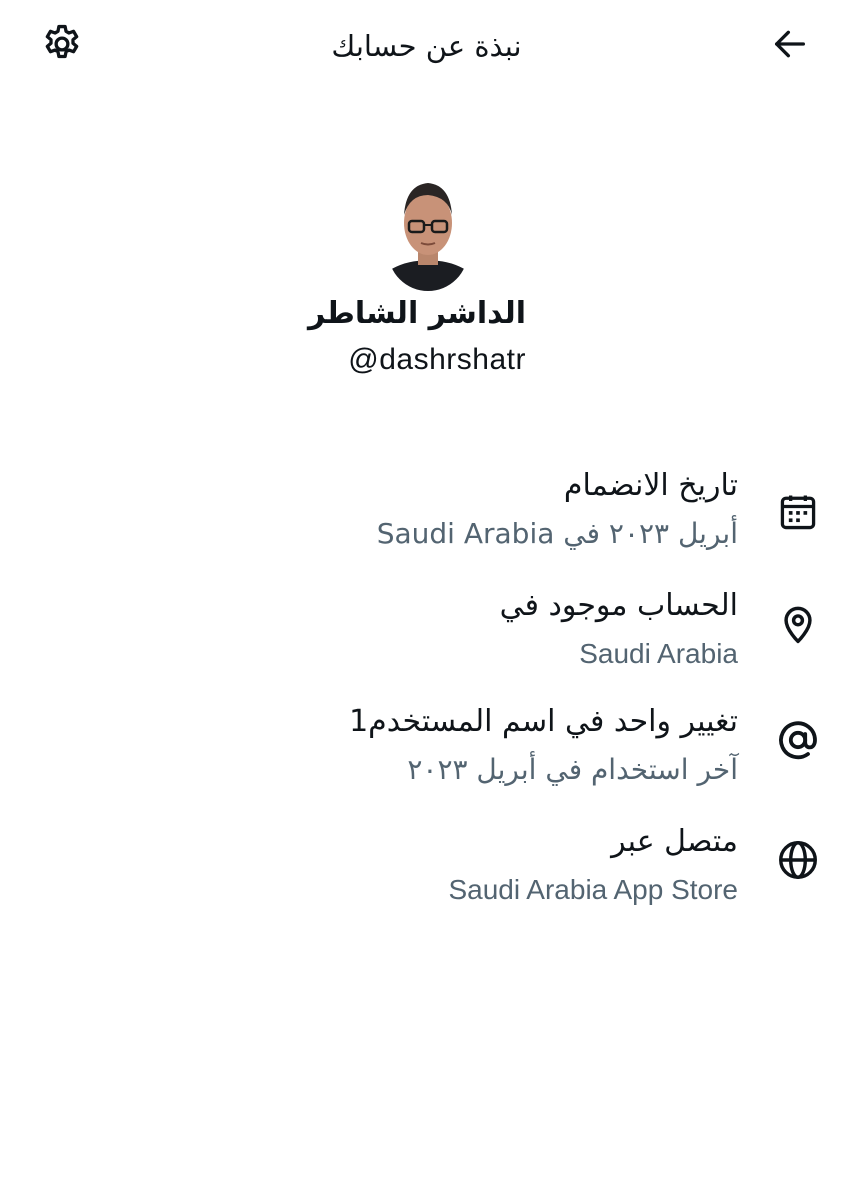 This screenshot has width=853, height=1200. What do you see at coordinates (798, 512) in the screenshot?
I see `calendar-icon` at bounding box center [798, 512].